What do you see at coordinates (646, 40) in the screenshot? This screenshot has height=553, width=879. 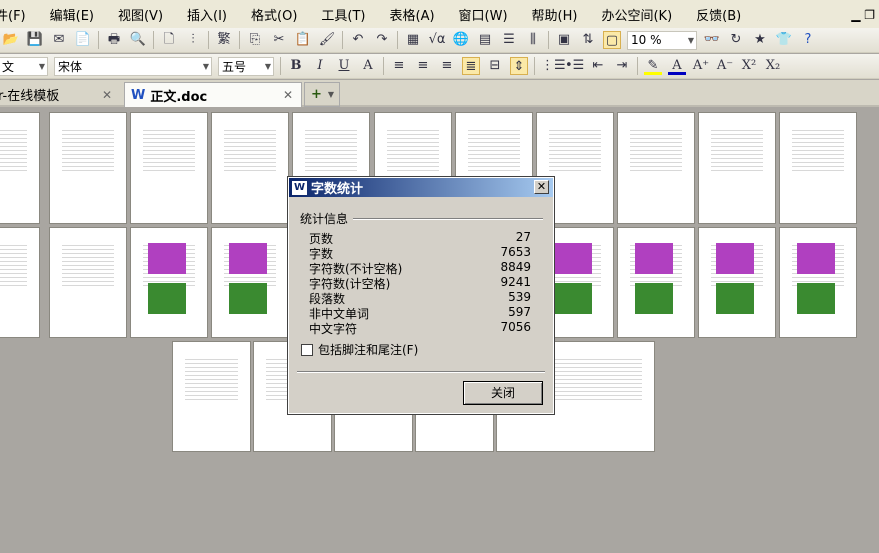 I see `zoom-value: 10 %` at bounding box center [646, 40].